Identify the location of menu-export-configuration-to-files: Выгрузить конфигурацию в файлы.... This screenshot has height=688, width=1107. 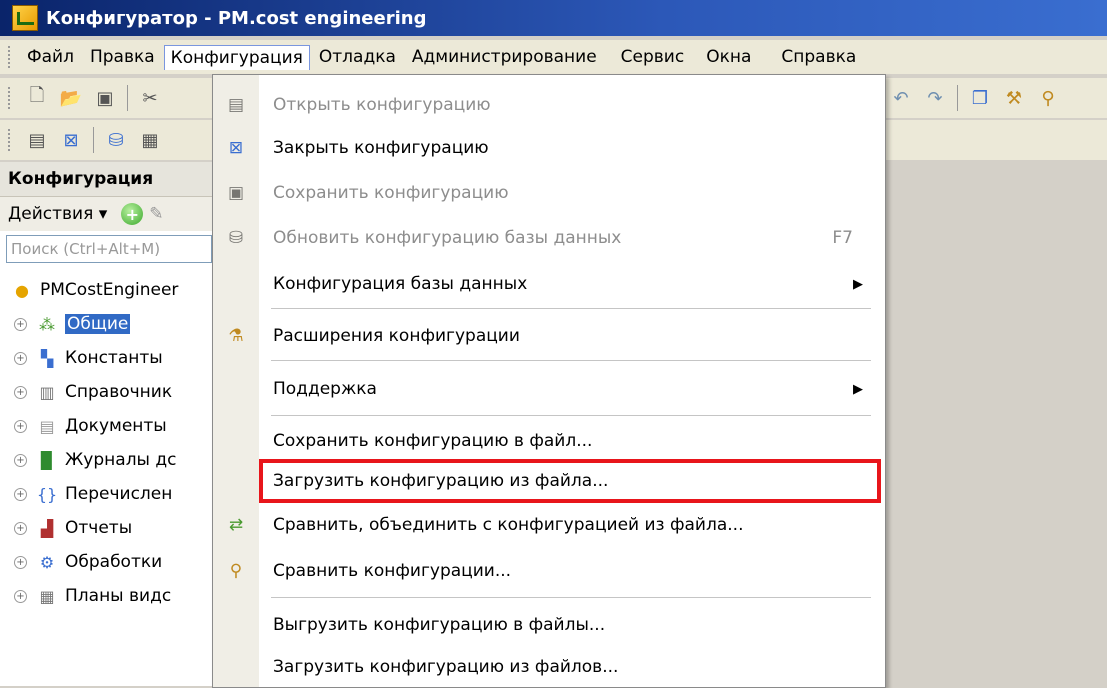
(549, 625).